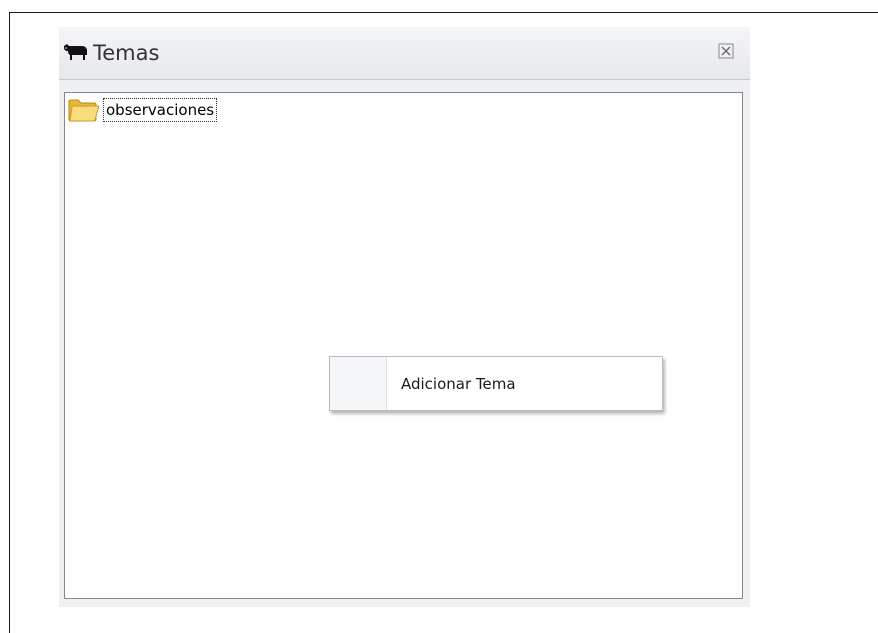 The width and height of the screenshot is (878, 633). I want to click on tree-node-label: observaciones, so click(160, 110).